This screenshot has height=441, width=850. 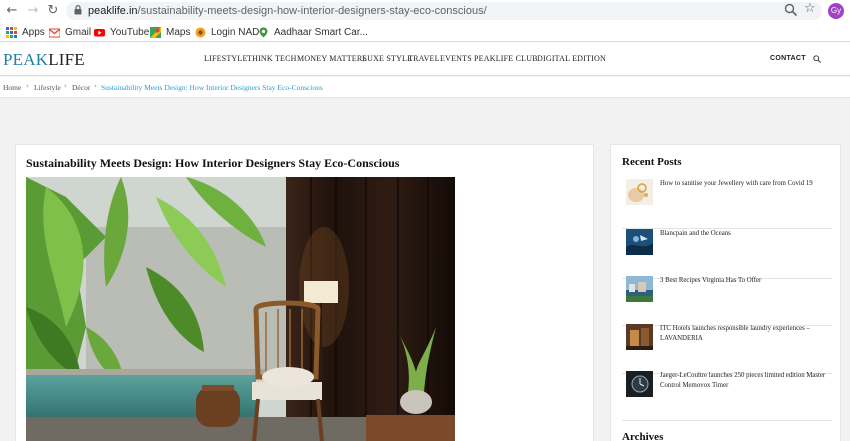 I want to click on search-icon, so click(x=817, y=59).